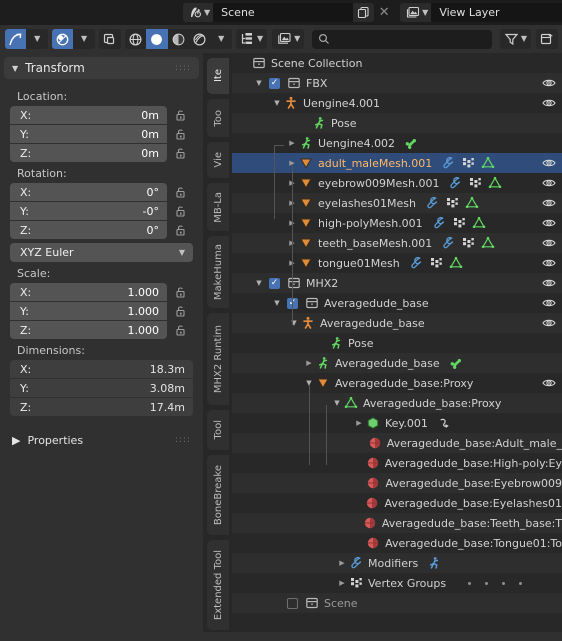 The image size is (562, 641). I want to click on dimensions-z-row: Z: 17.4m, so click(101, 407).